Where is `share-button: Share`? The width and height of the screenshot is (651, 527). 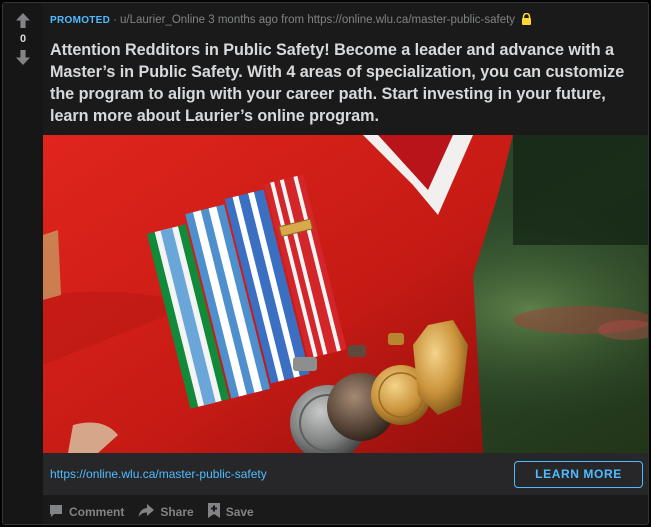
share-button: Share is located at coordinates (166, 512).